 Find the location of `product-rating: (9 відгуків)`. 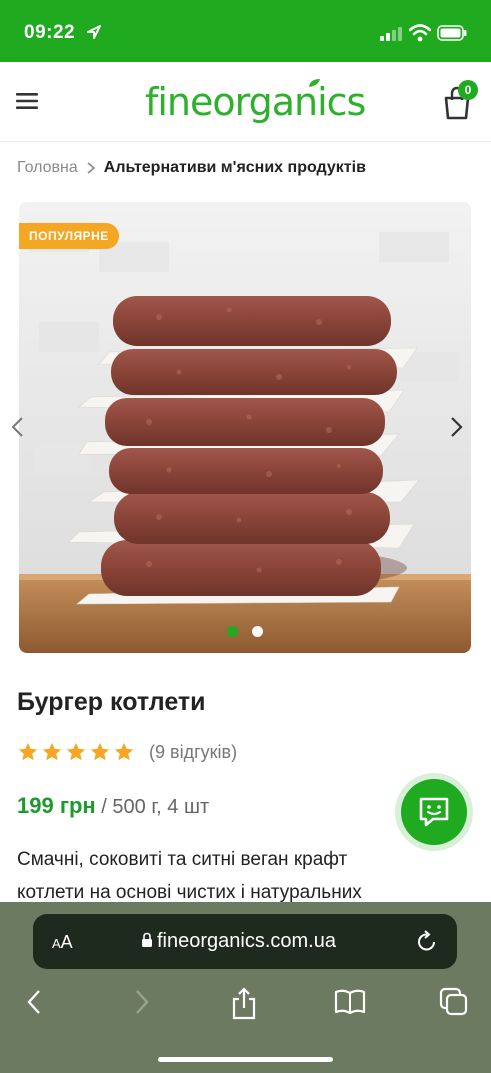

product-rating: (9 відгуків) is located at coordinates (127, 752).